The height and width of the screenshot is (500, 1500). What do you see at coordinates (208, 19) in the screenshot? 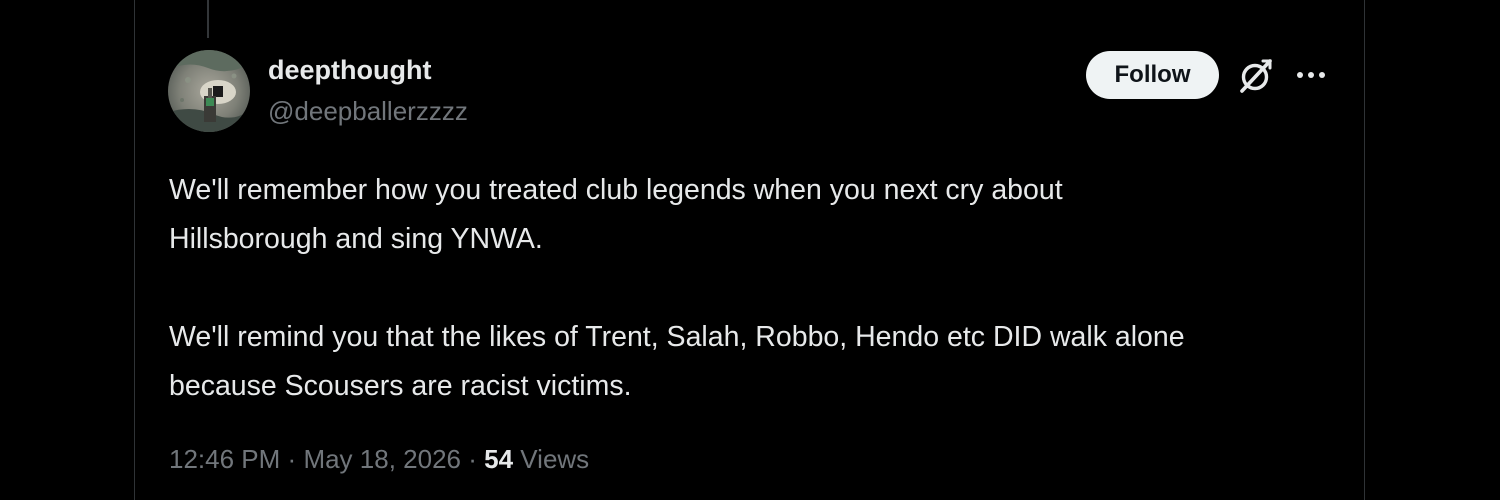
I see `thread-connector-line` at bounding box center [208, 19].